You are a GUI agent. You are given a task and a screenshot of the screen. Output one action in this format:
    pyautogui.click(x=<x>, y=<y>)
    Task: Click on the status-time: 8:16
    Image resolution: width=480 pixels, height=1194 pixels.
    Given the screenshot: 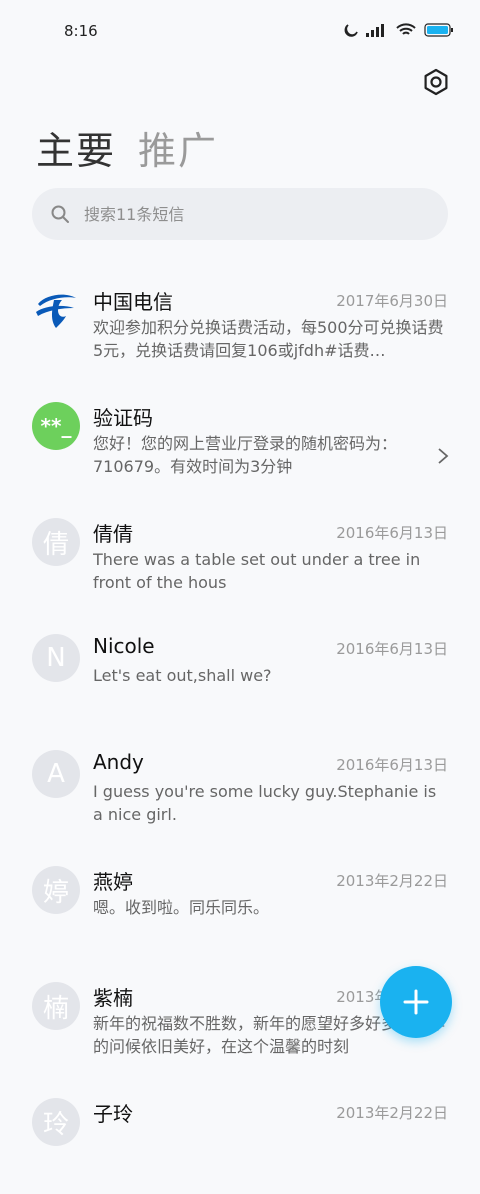 What is the action you would take?
    pyautogui.click(x=81, y=31)
    